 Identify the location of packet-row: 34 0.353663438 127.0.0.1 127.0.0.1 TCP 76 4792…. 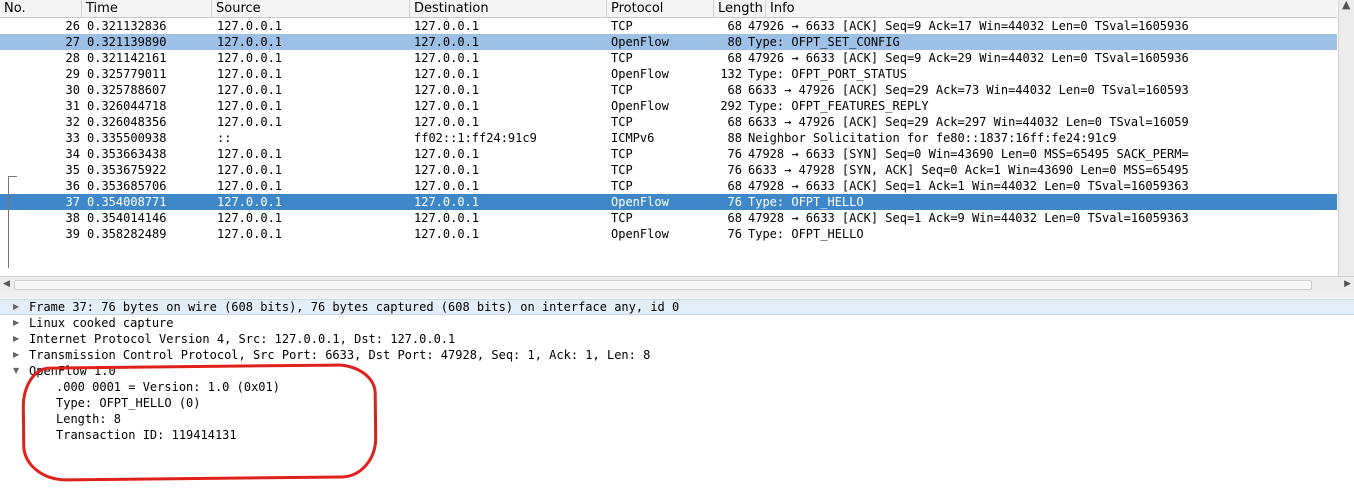
(668, 154).